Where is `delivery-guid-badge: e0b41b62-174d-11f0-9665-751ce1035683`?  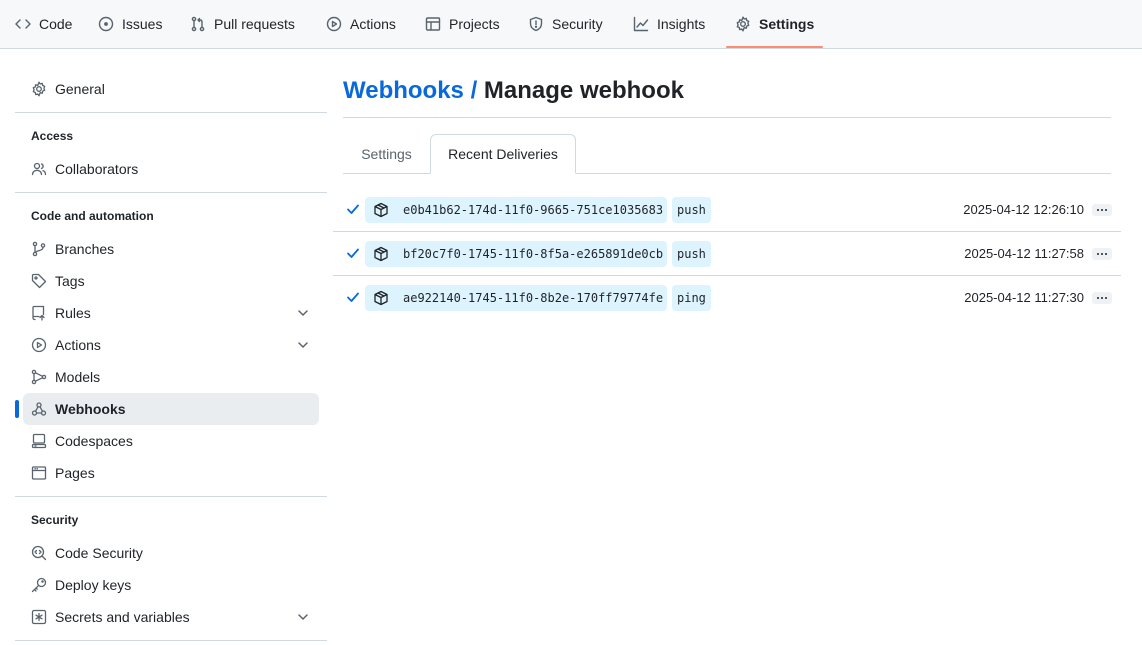
delivery-guid-badge: e0b41b62-174d-11f0-9665-751ce1035683 is located at coordinates (516, 210).